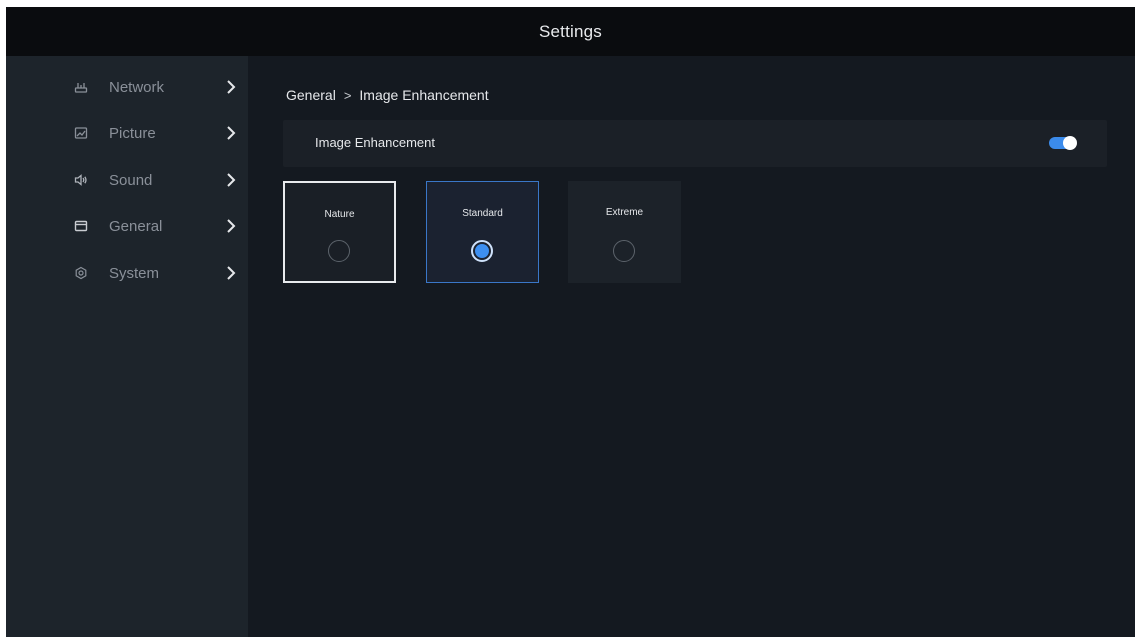 The width and height of the screenshot is (1137, 637). Describe the element at coordinates (81, 226) in the screenshot. I see `general-icon` at that location.